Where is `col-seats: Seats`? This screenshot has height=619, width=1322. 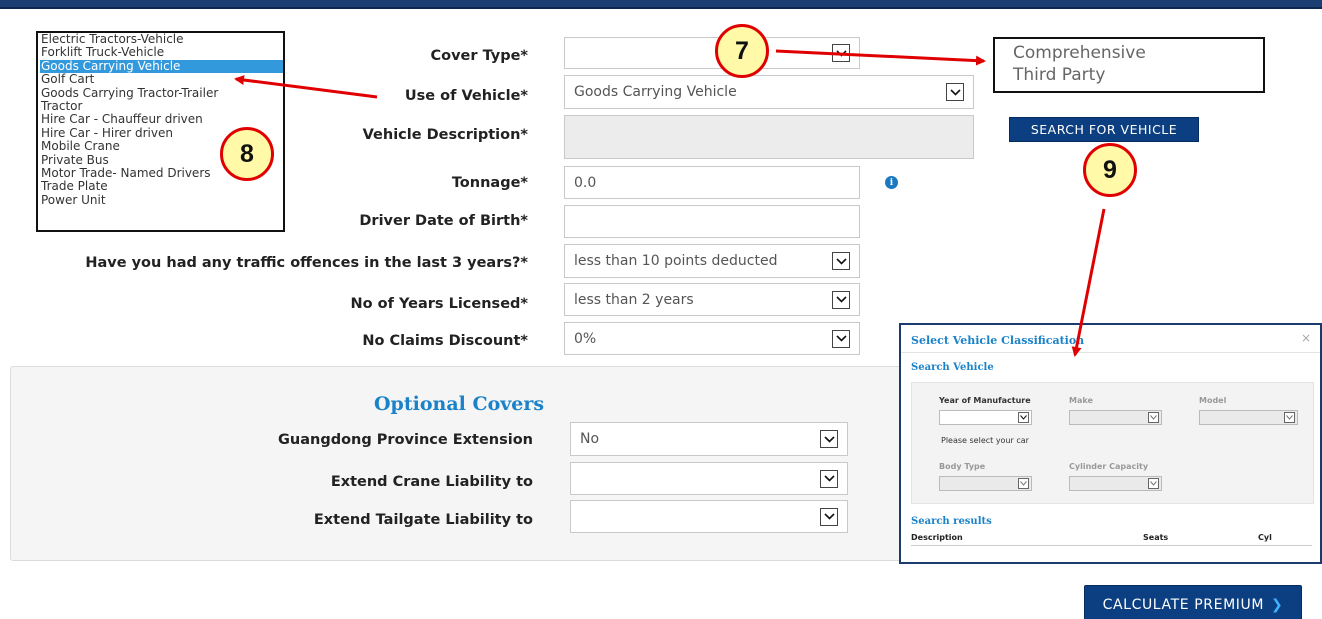
col-seats: Seats is located at coordinates (1156, 537).